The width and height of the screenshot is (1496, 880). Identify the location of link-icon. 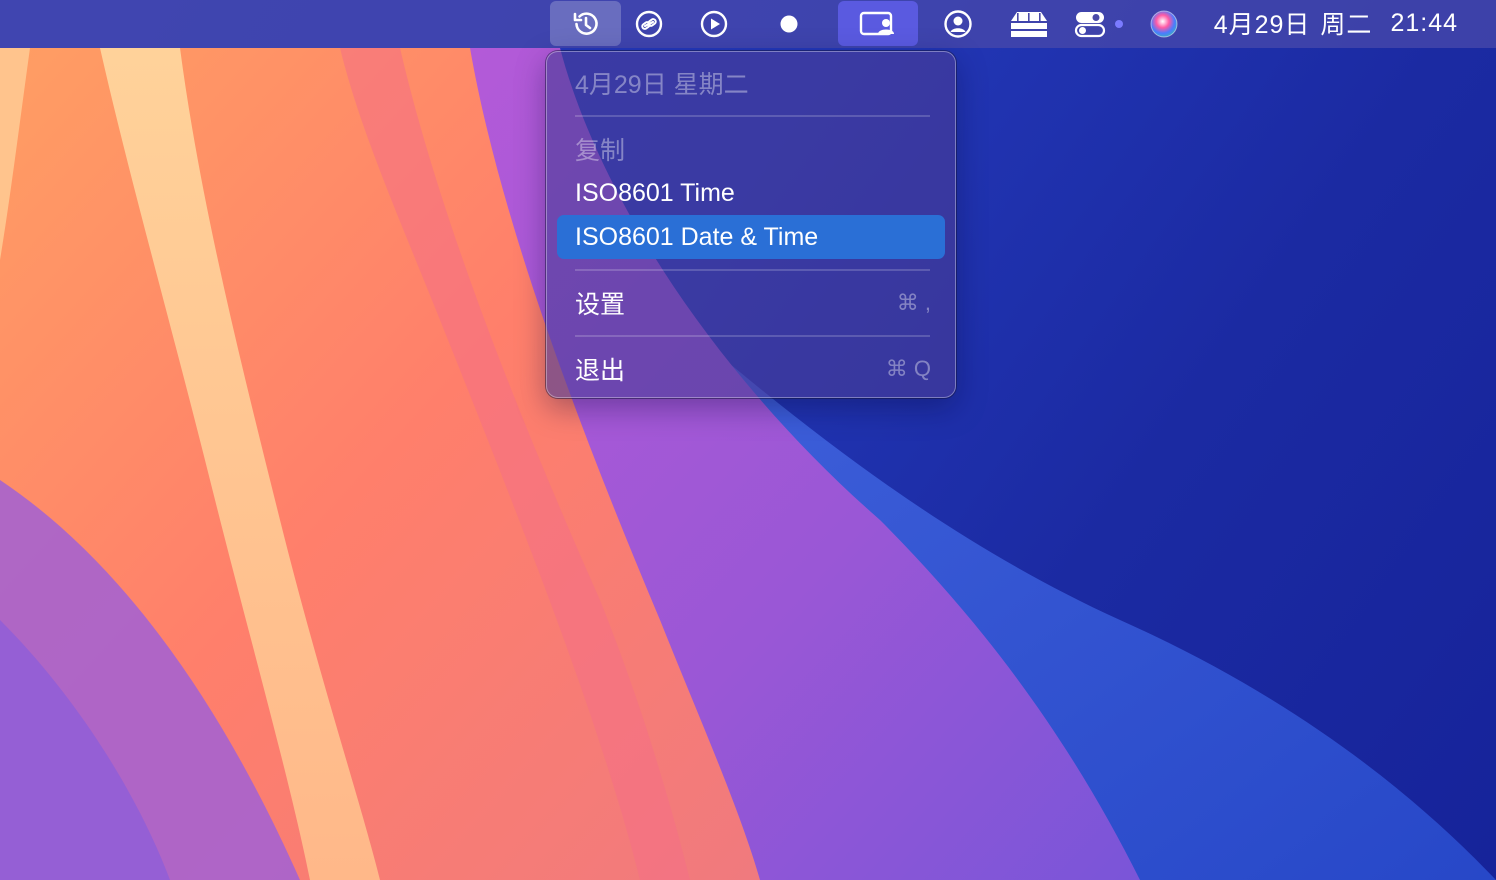
(649, 24).